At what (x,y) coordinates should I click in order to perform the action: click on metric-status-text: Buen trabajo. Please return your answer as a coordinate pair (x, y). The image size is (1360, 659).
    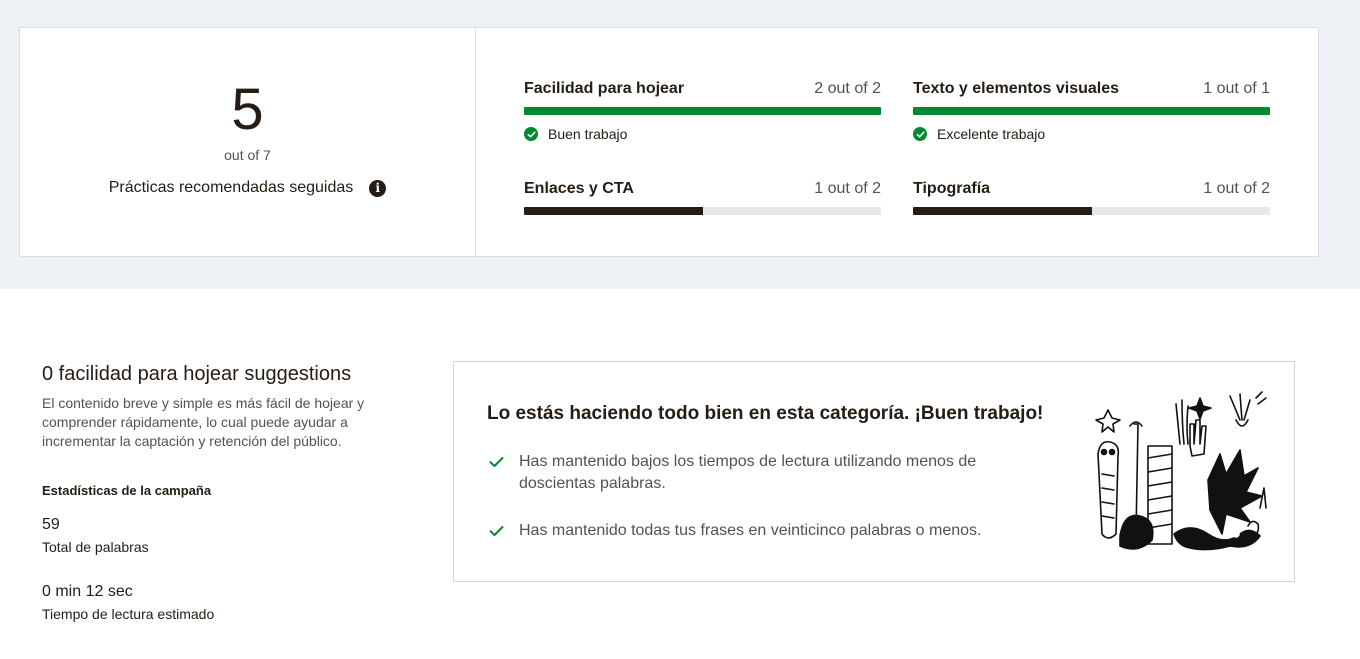
    Looking at the image, I should click on (588, 134).